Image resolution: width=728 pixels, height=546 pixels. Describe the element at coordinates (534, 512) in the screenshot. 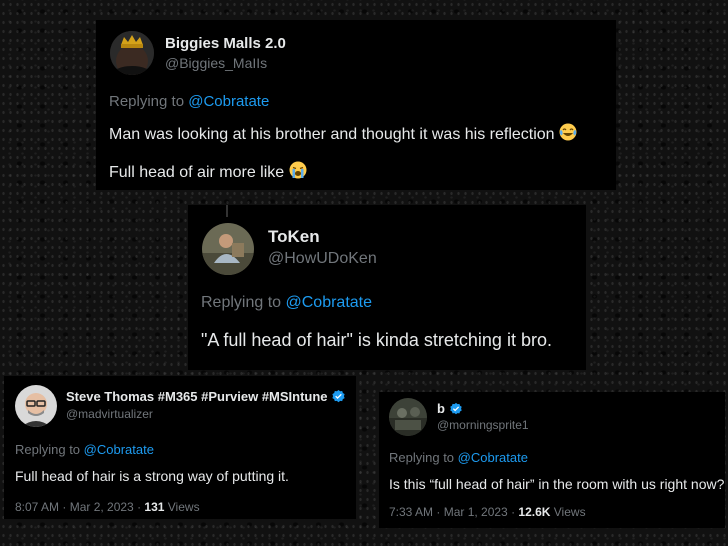

I see `views-count: 12.6K` at that location.